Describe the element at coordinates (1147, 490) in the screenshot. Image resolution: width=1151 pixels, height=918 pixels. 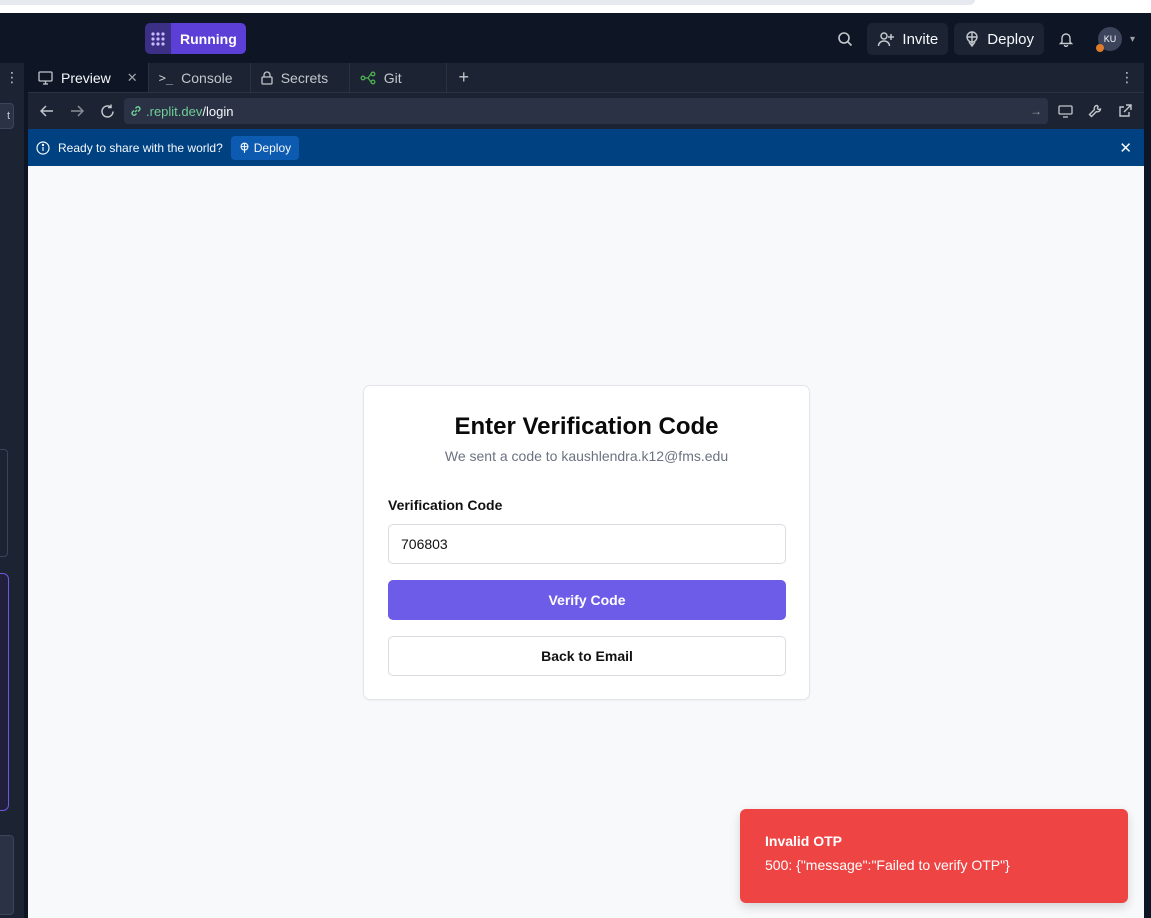
I see `right-edge` at that location.